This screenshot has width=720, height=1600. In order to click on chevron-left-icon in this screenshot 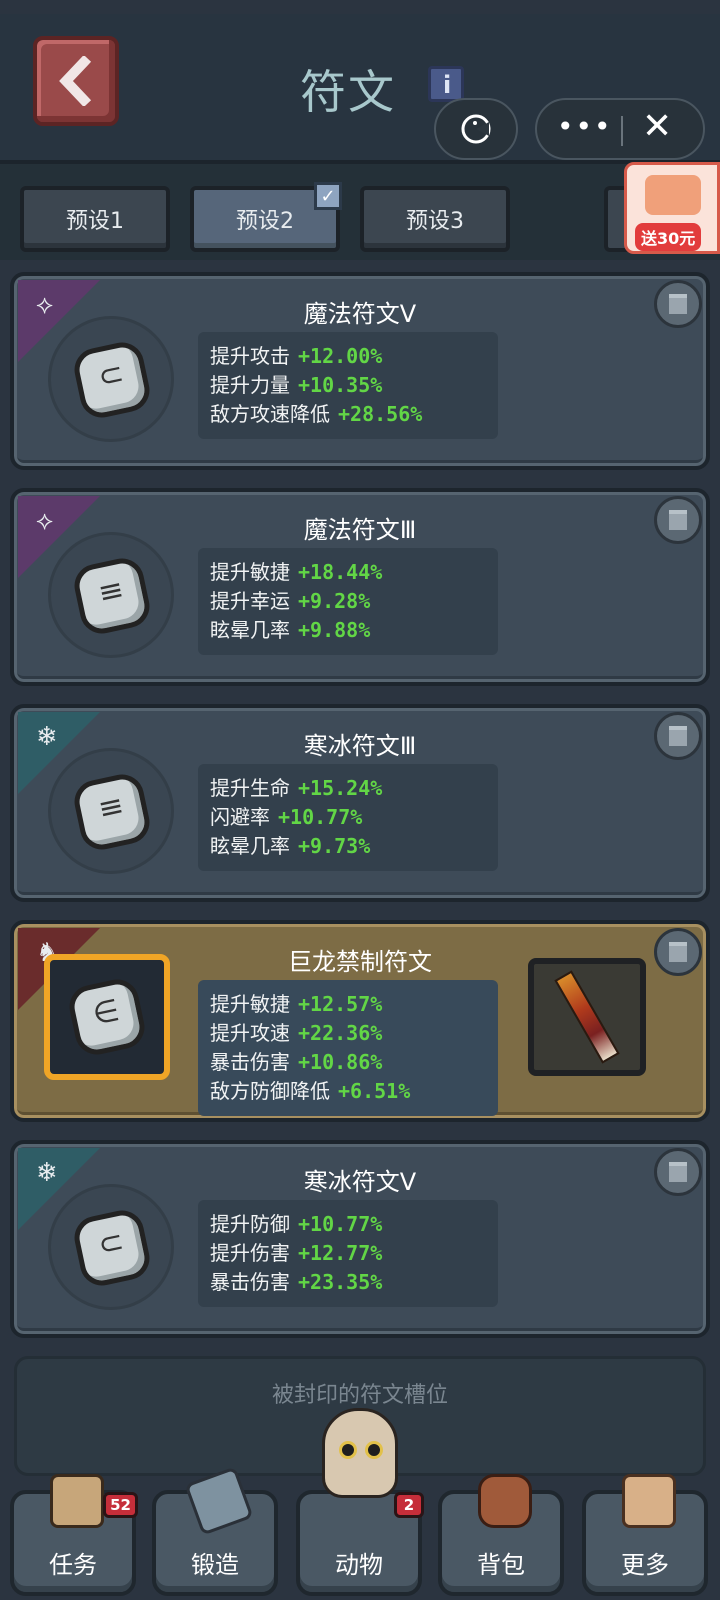, I will do `click(75, 81)`.